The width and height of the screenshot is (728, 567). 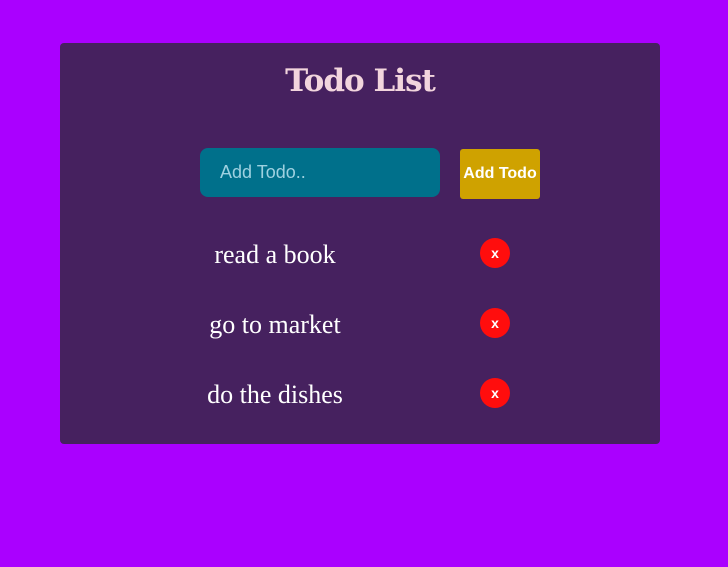 I want to click on add-todo-button: Add Todo, so click(x=500, y=174).